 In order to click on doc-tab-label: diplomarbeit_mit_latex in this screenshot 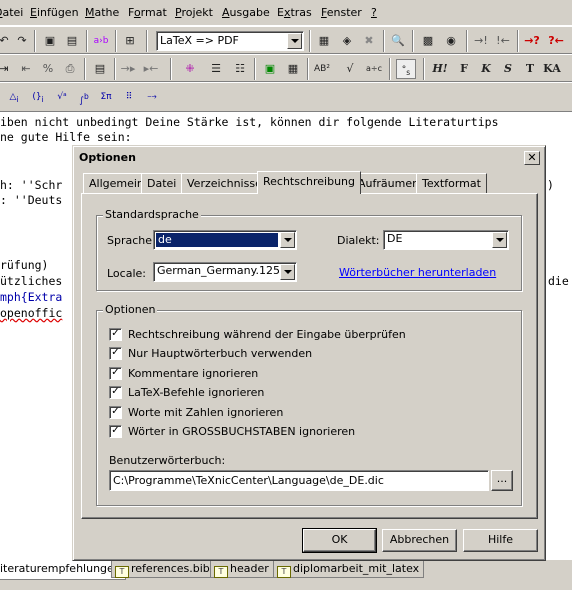, I will do `click(356, 568)`.